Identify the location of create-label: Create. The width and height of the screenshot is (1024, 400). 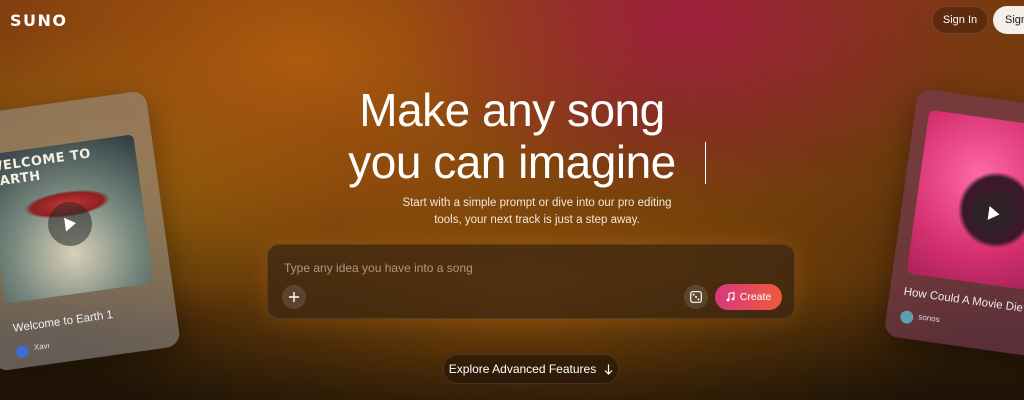
(755, 297).